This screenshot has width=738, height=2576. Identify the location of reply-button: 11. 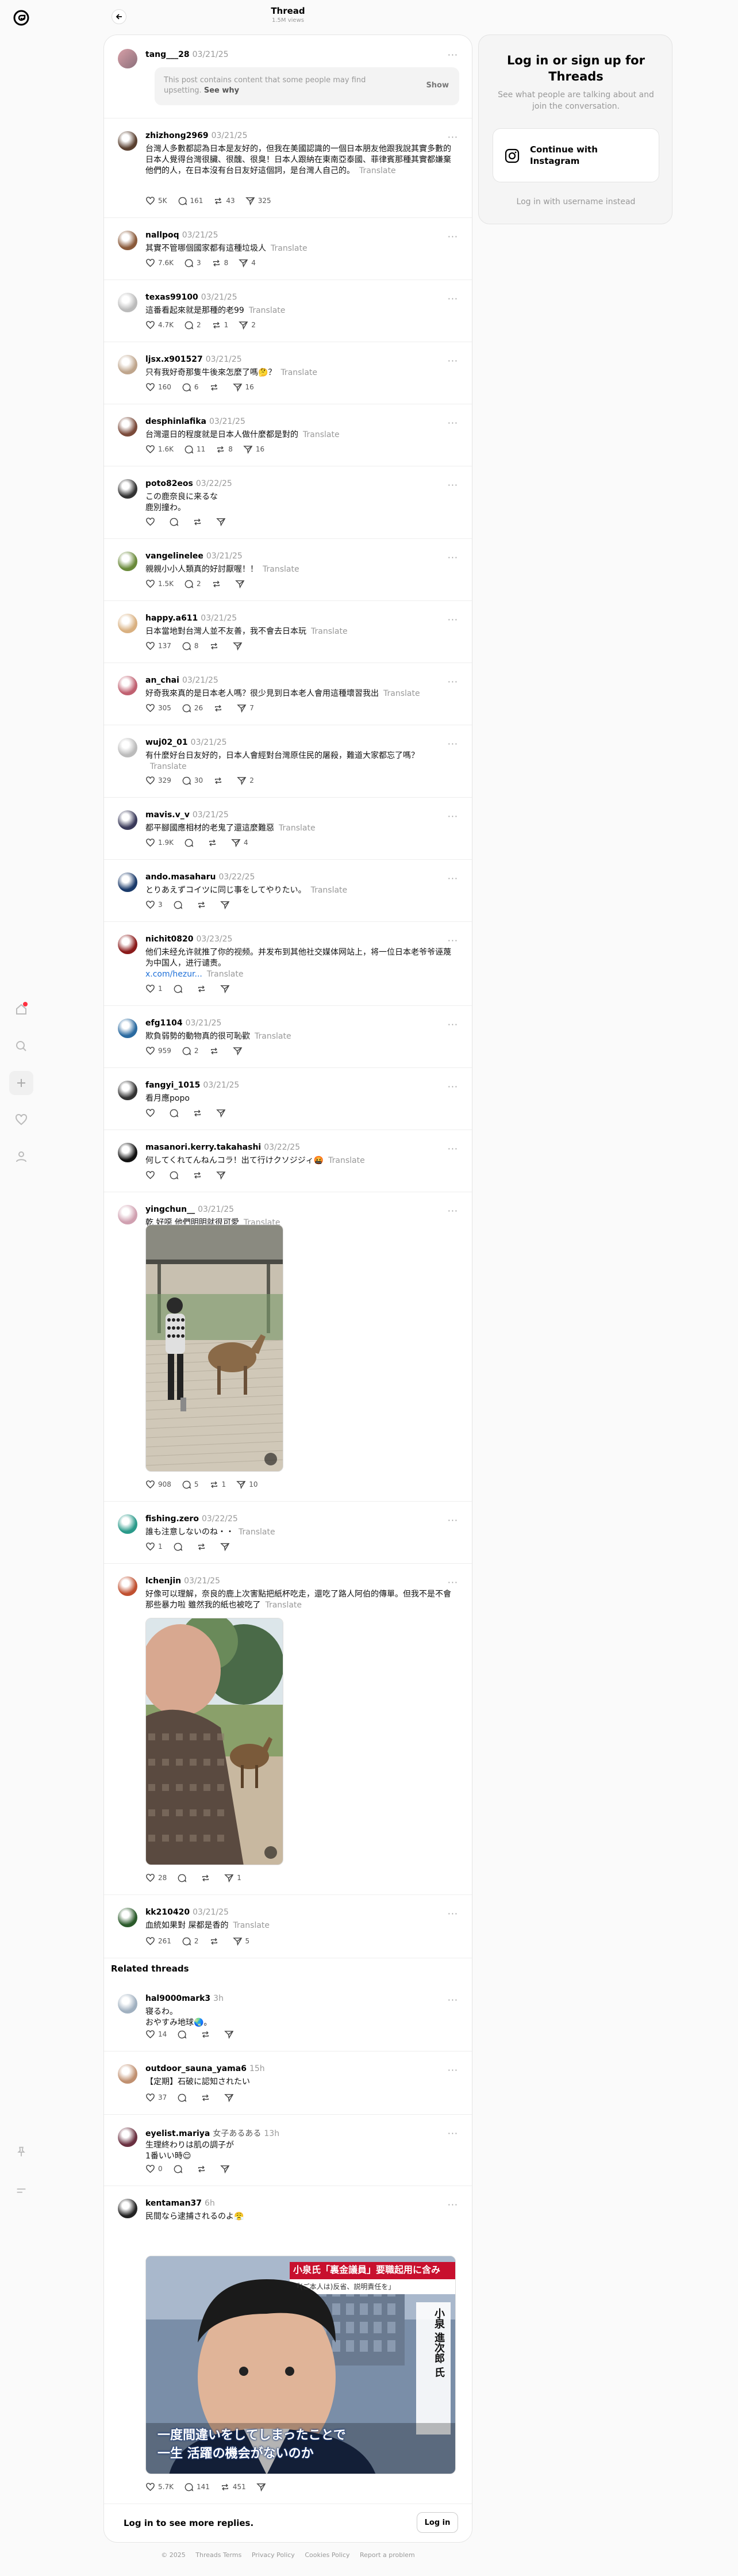
(194, 449).